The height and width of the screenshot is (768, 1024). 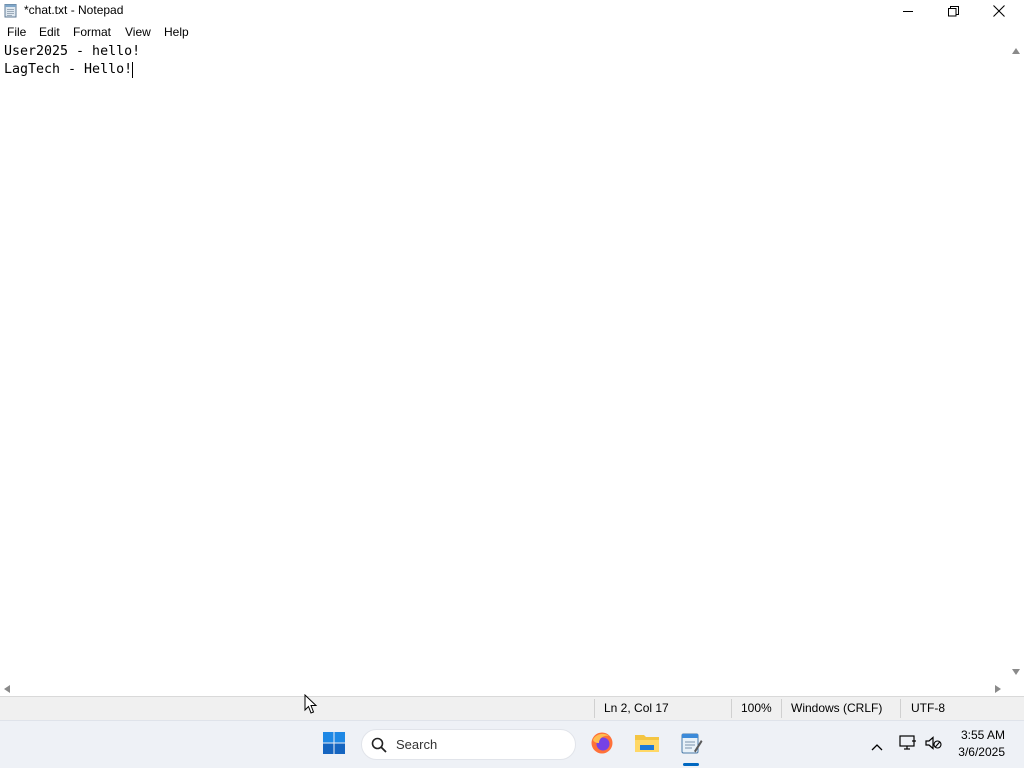 I want to click on editor-line: LagTech - Hello!, so click(x=68, y=69).